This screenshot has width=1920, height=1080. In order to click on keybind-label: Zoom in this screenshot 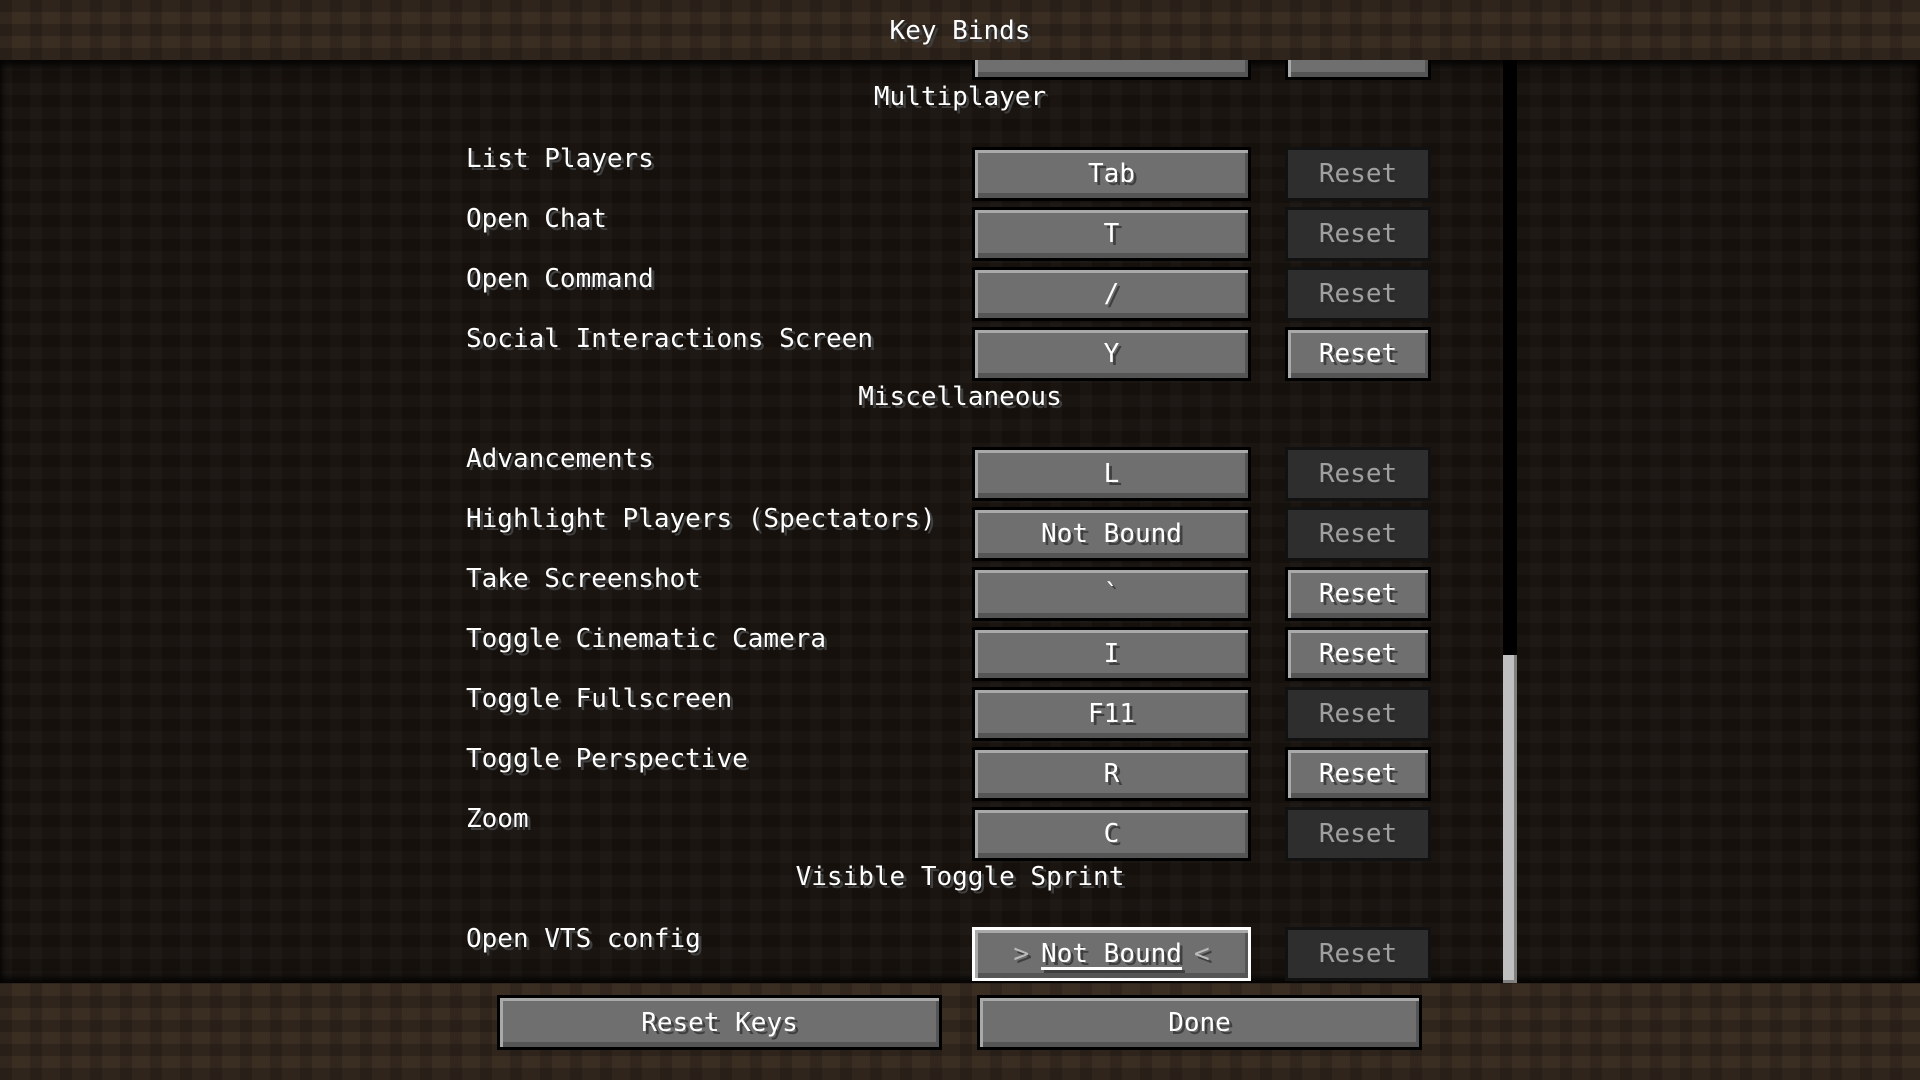, I will do `click(497, 819)`.